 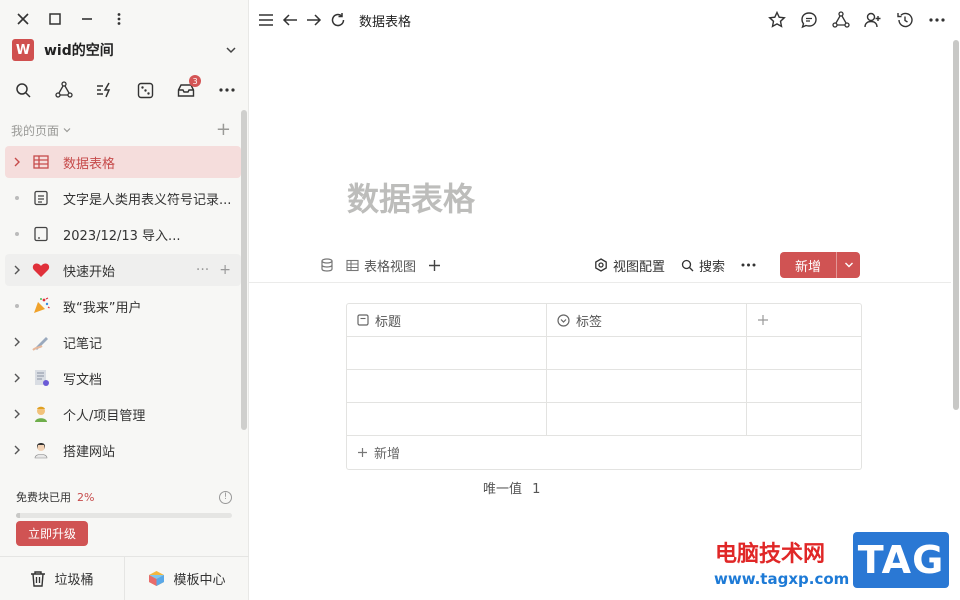 I want to click on inbox-badge: 3, so click(x=195, y=81).